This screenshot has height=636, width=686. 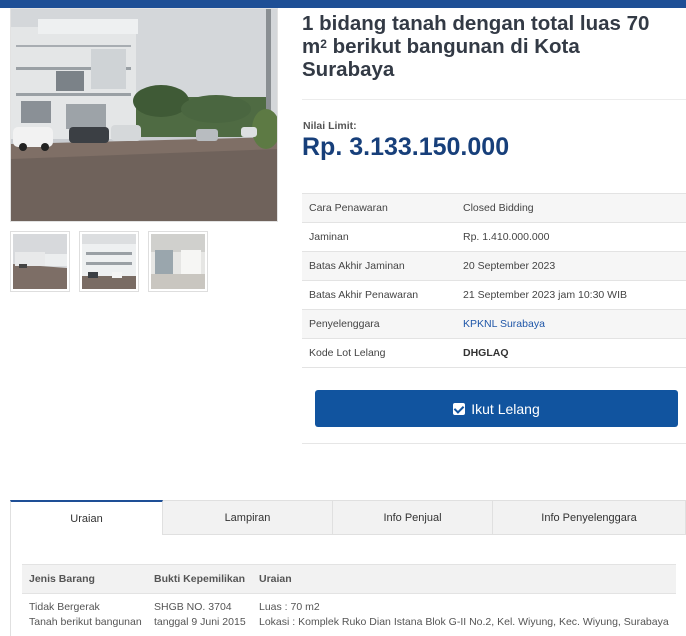 What do you see at coordinates (571, 266) in the screenshot?
I see `info-value: 20 September 2023` at bounding box center [571, 266].